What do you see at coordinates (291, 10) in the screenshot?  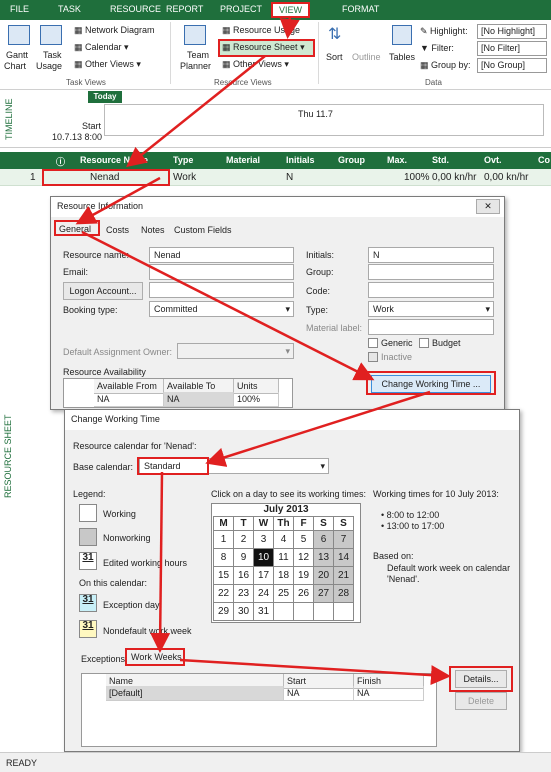 I see `tab-view: VIEW` at bounding box center [291, 10].